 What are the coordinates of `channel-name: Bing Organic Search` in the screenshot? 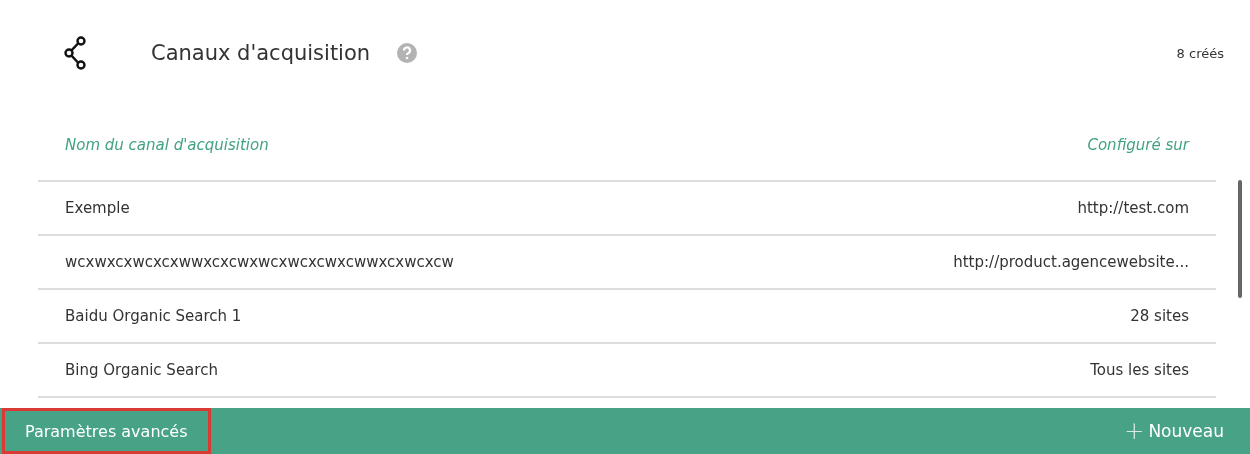 It's located at (141, 370).